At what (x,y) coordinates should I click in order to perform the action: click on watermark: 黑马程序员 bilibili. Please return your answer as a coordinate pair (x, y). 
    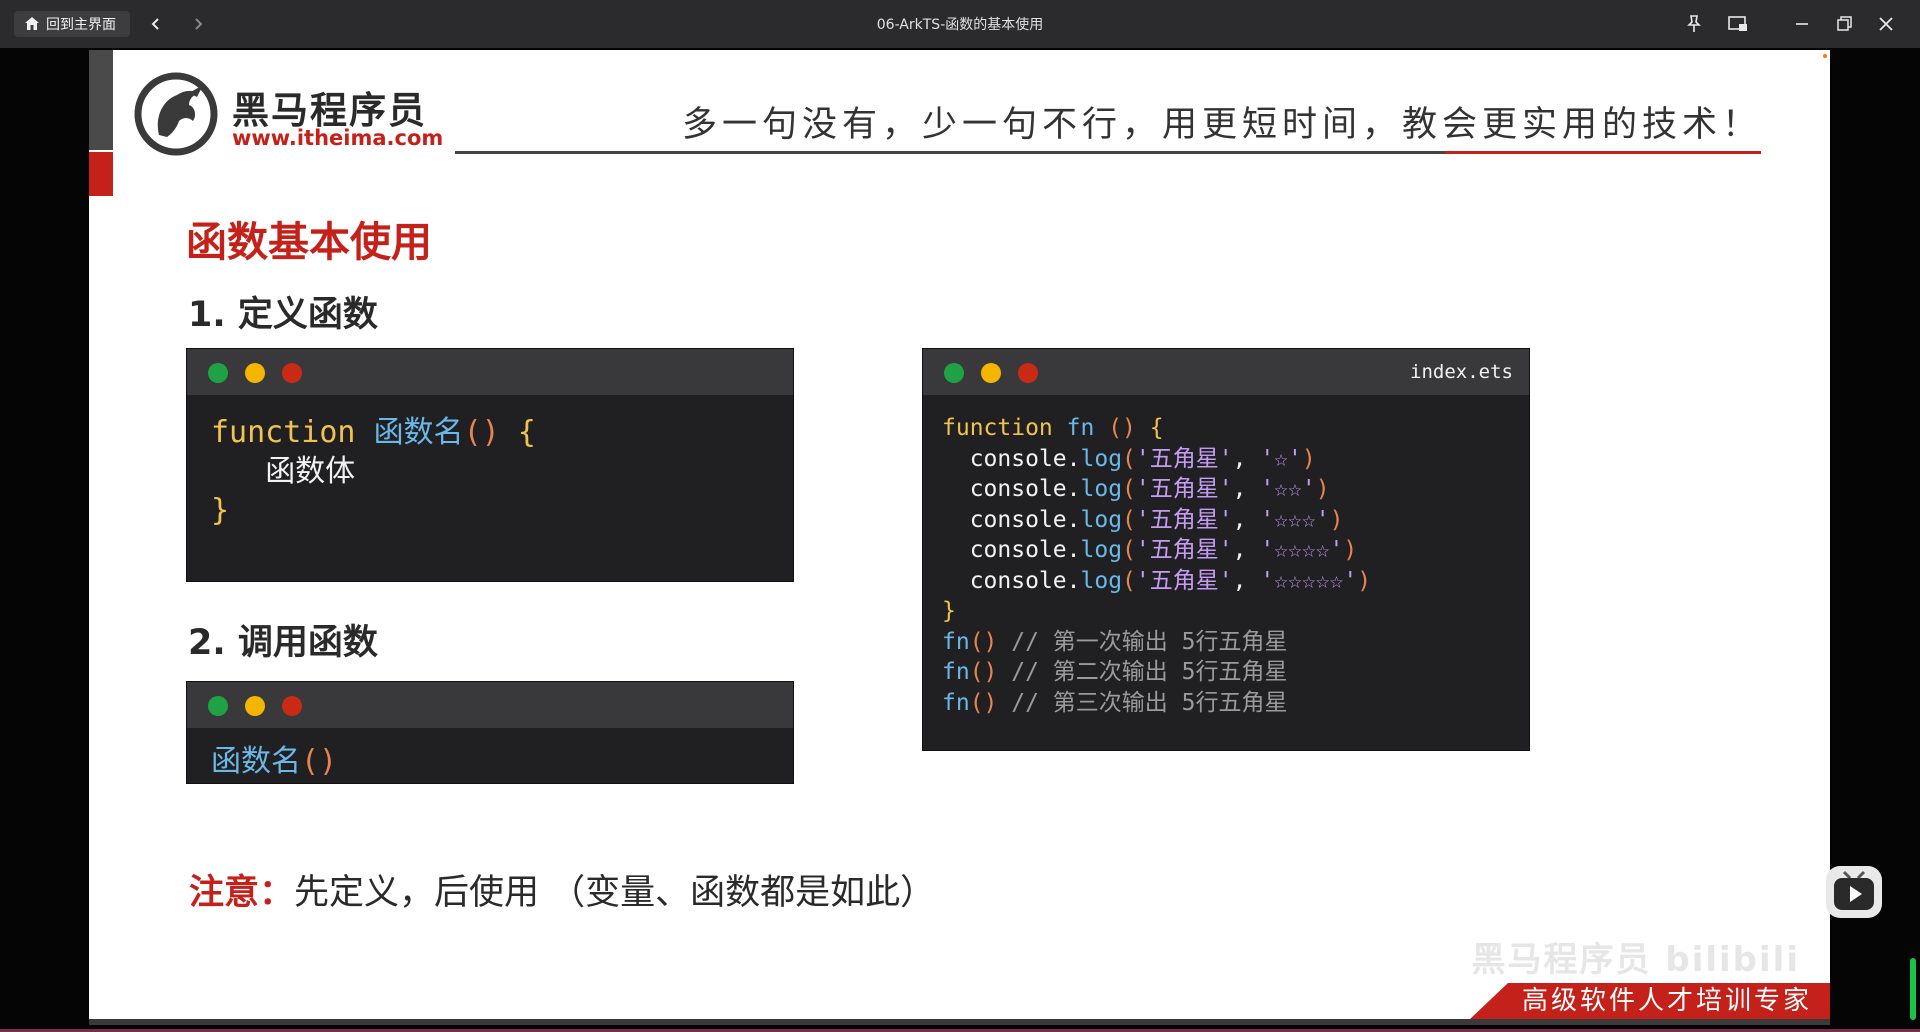
    Looking at the image, I should click on (1635, 960).